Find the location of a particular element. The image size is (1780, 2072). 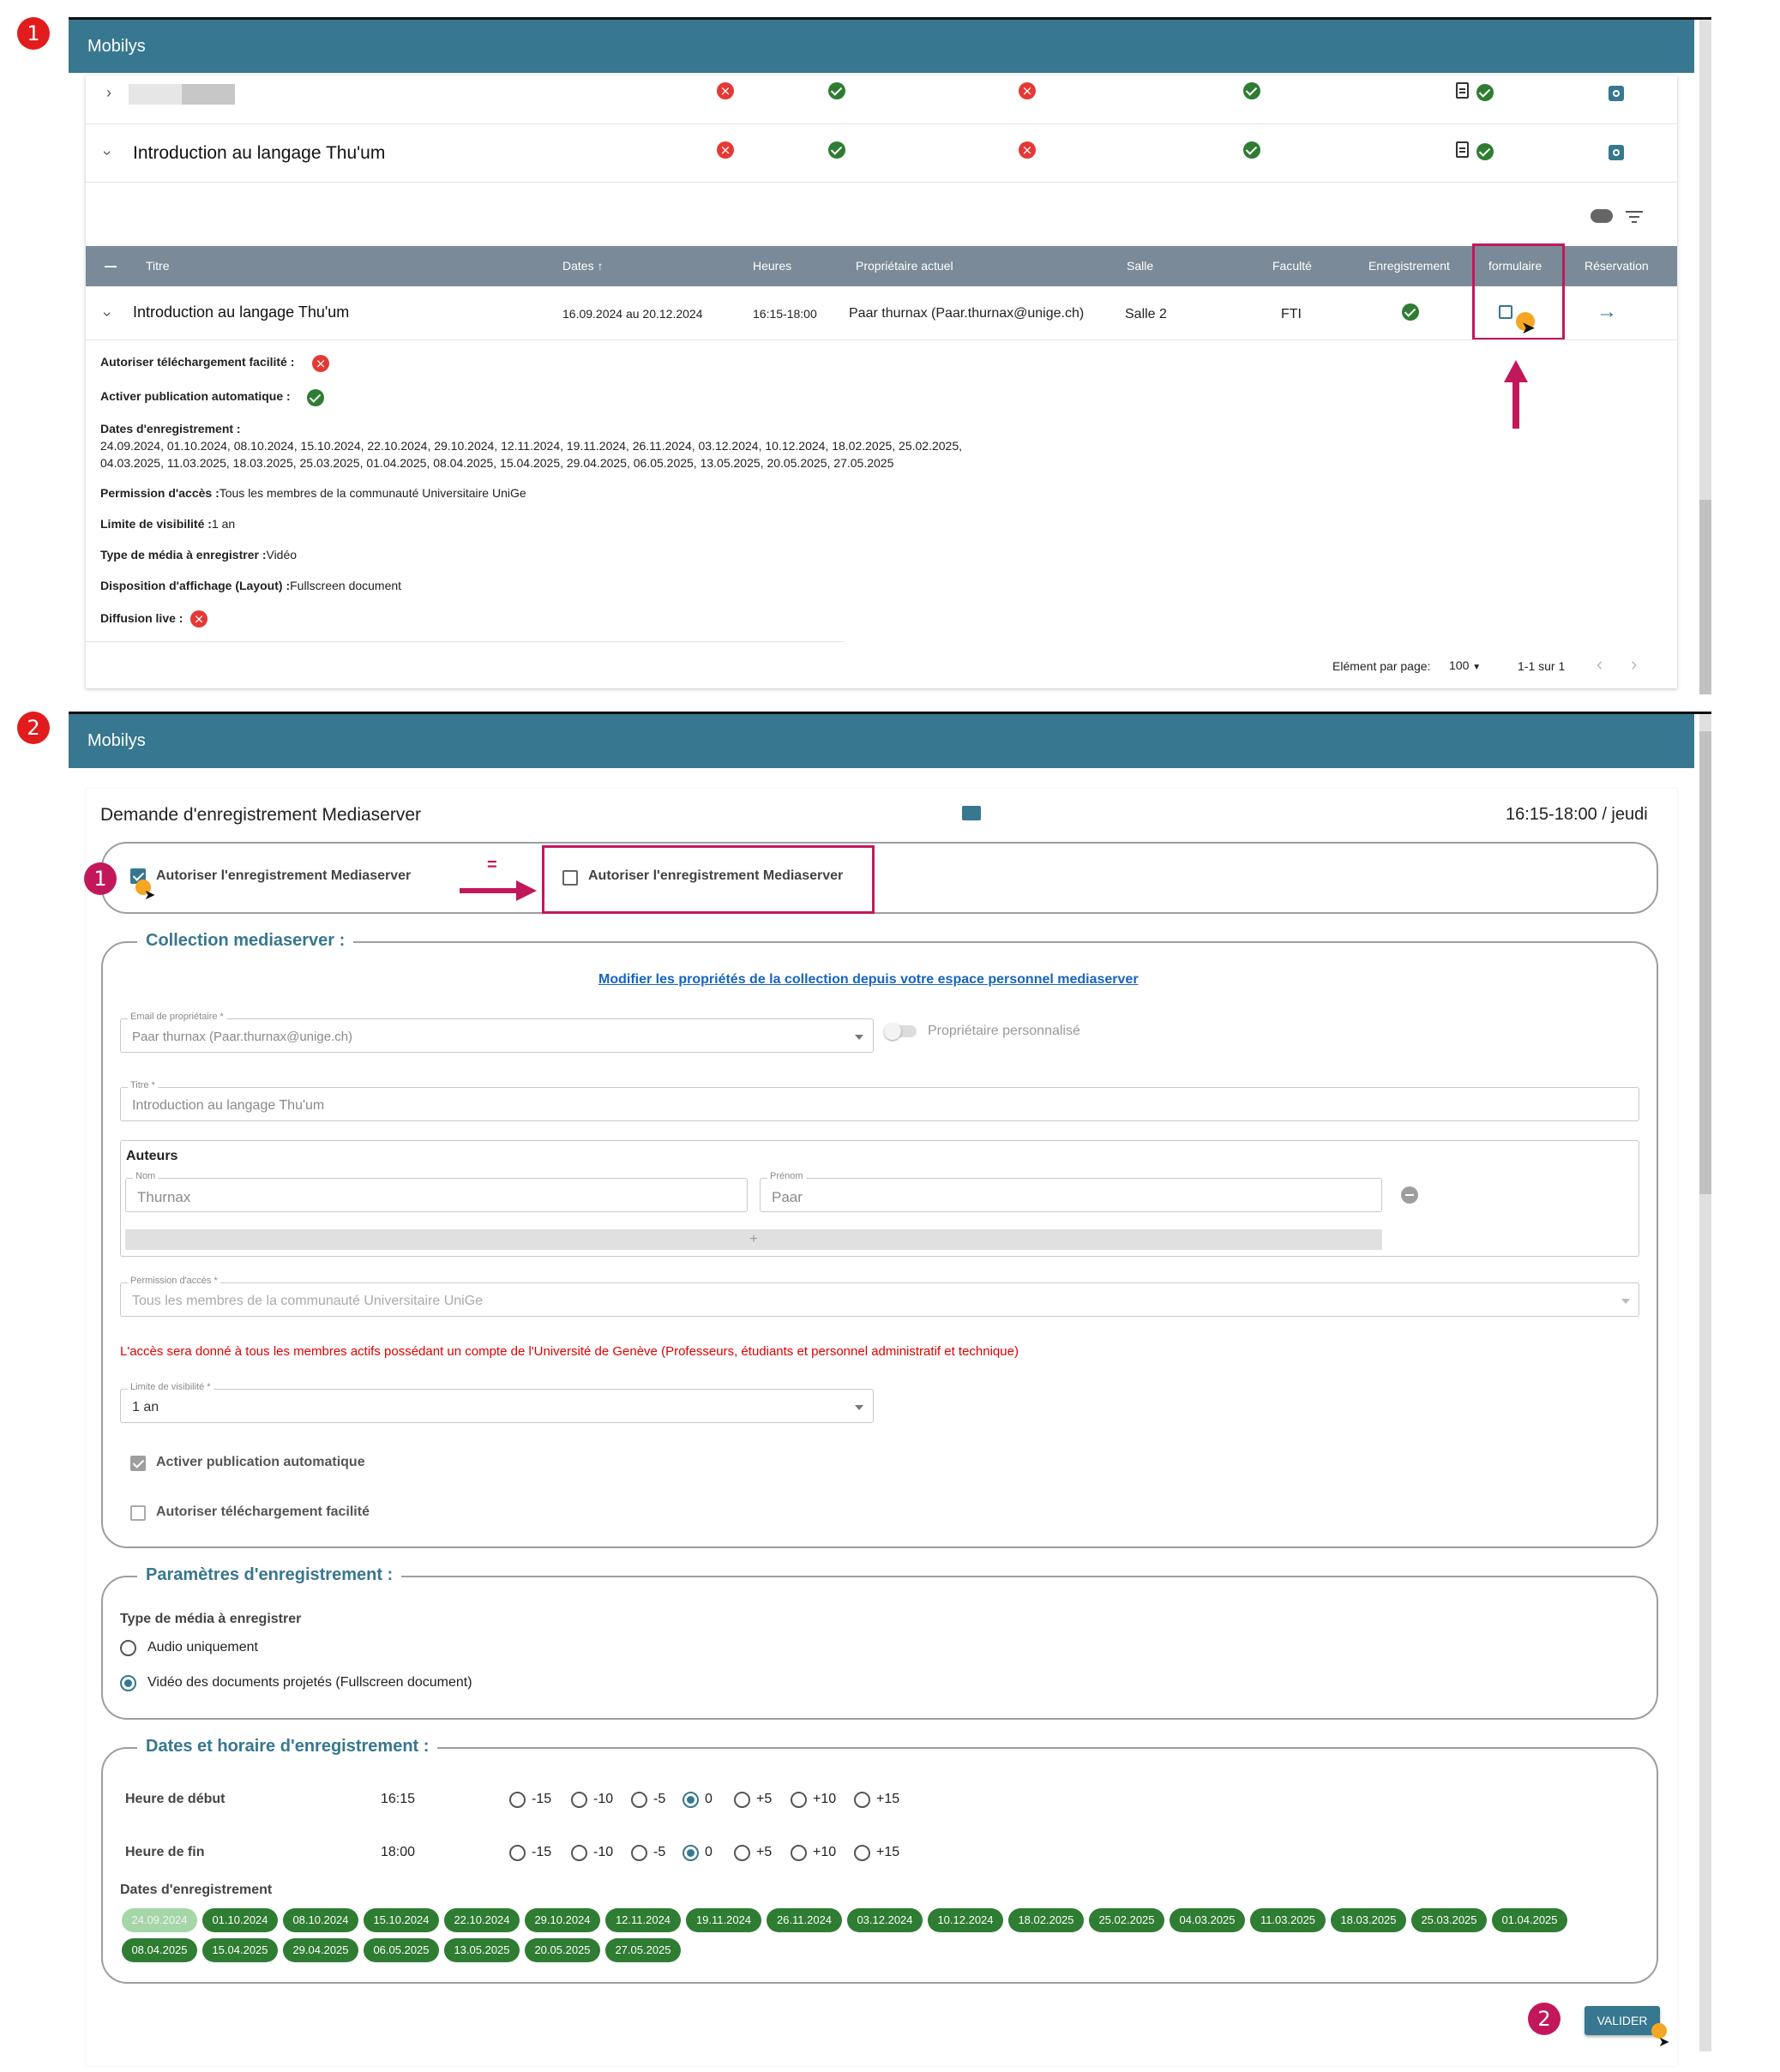

date-chip: 03.12.2024 is located at coordinates (885, 1920).